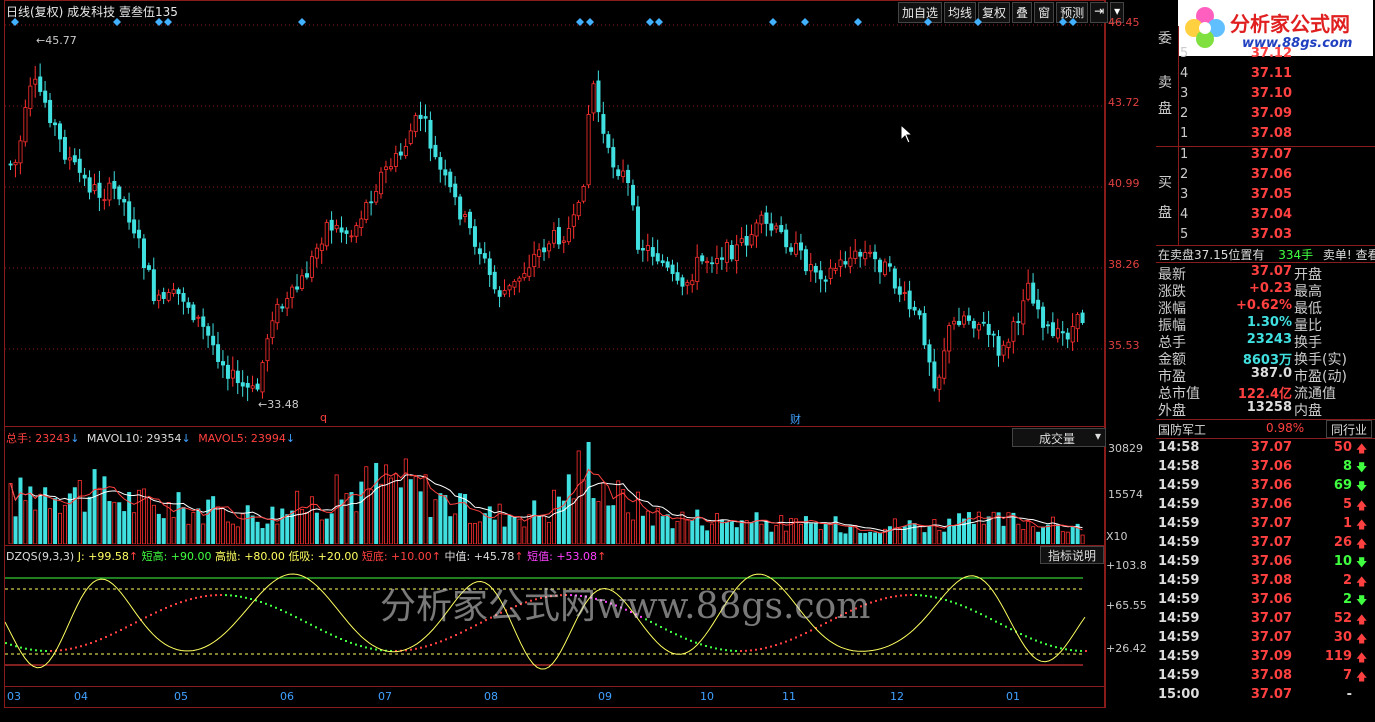 This screenshot has width=1375, height=722. What do you see at coordinates (1265, 488) in the screenshot?
I see `tick-row: 14:59 37.06 69 🡇` at bounding box center [1265, 488].